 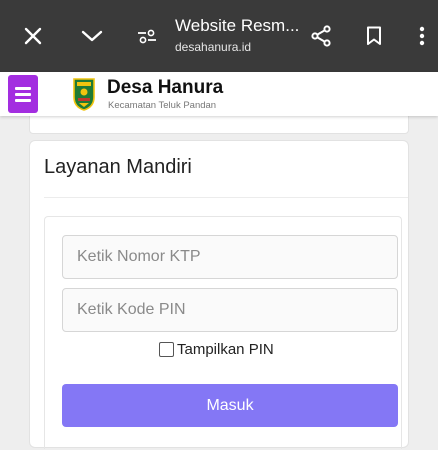 What do you see at coordinates (23, 94) in the screenshot?
I see `hamburger-menu-icon` at bounding box center [23, 94].